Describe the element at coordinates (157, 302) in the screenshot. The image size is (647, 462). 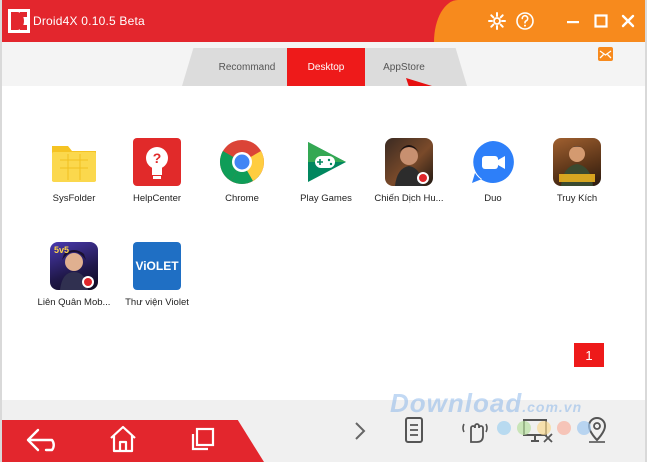
I see `app-label: Thư viện Violet` at that location.